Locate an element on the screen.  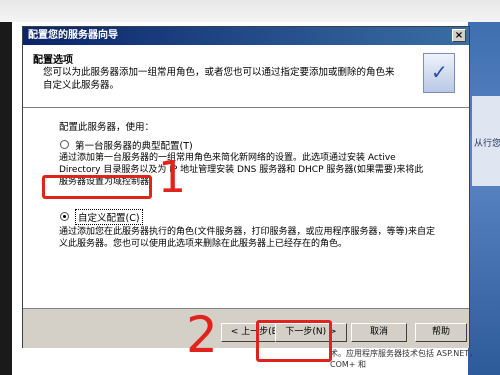
wizard-footer: < 上一步(B) 下一步(N) > 取消 帮助 is located at coordinates (246, 328).